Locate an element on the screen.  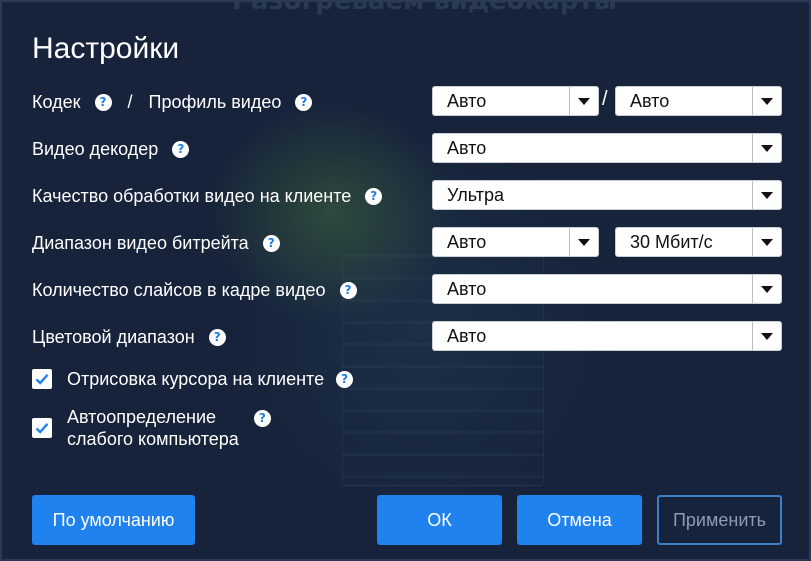
apply-button: Применить is located at coordinates (719, 520).